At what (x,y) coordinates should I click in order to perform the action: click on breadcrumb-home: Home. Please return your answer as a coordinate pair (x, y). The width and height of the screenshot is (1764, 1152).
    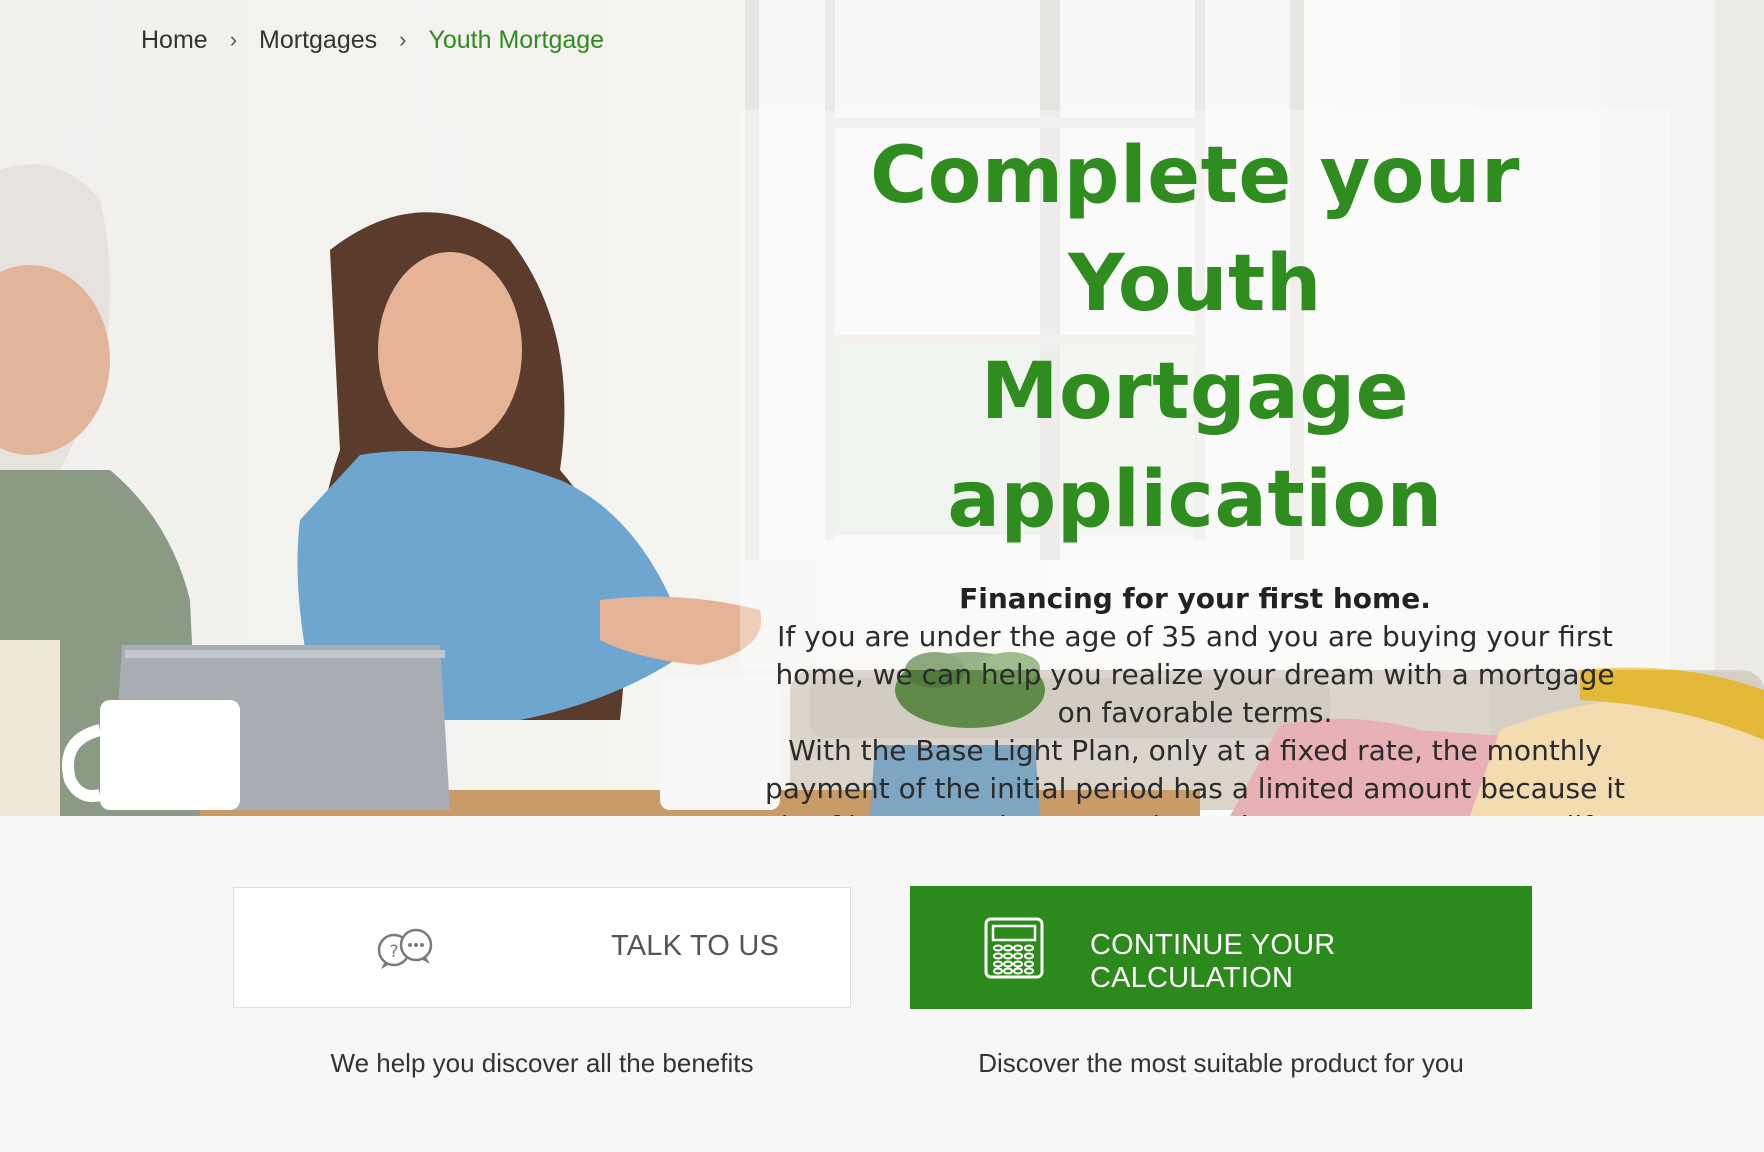
    Looking at the image, I should click on (174, 40).